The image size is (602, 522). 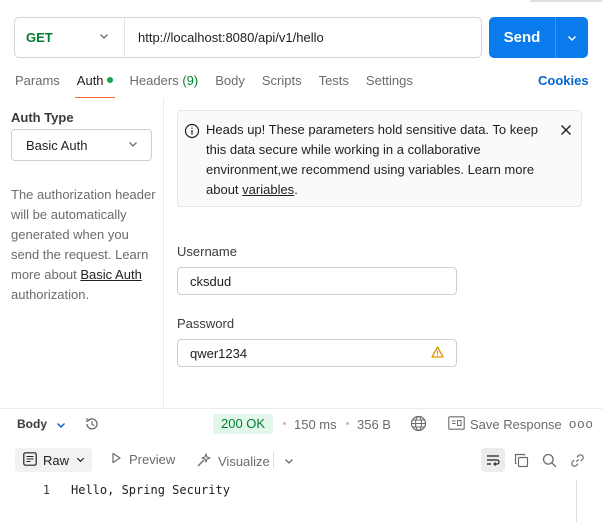 What do you see at coordinates (244, 461) in the screenshot?
I see `visualize-label: Visualize` at bounding box center [244, 461].